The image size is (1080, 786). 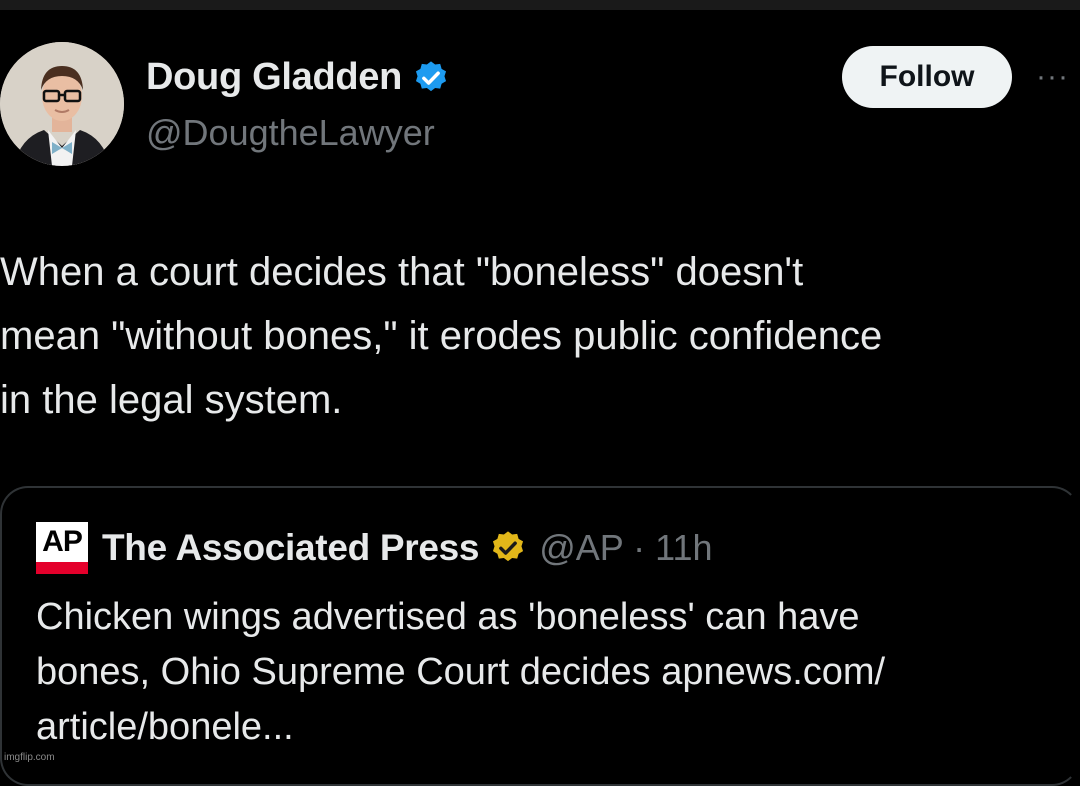 I want to click on quoted-author-name: The Associated Press, so click(x=291, y=548).